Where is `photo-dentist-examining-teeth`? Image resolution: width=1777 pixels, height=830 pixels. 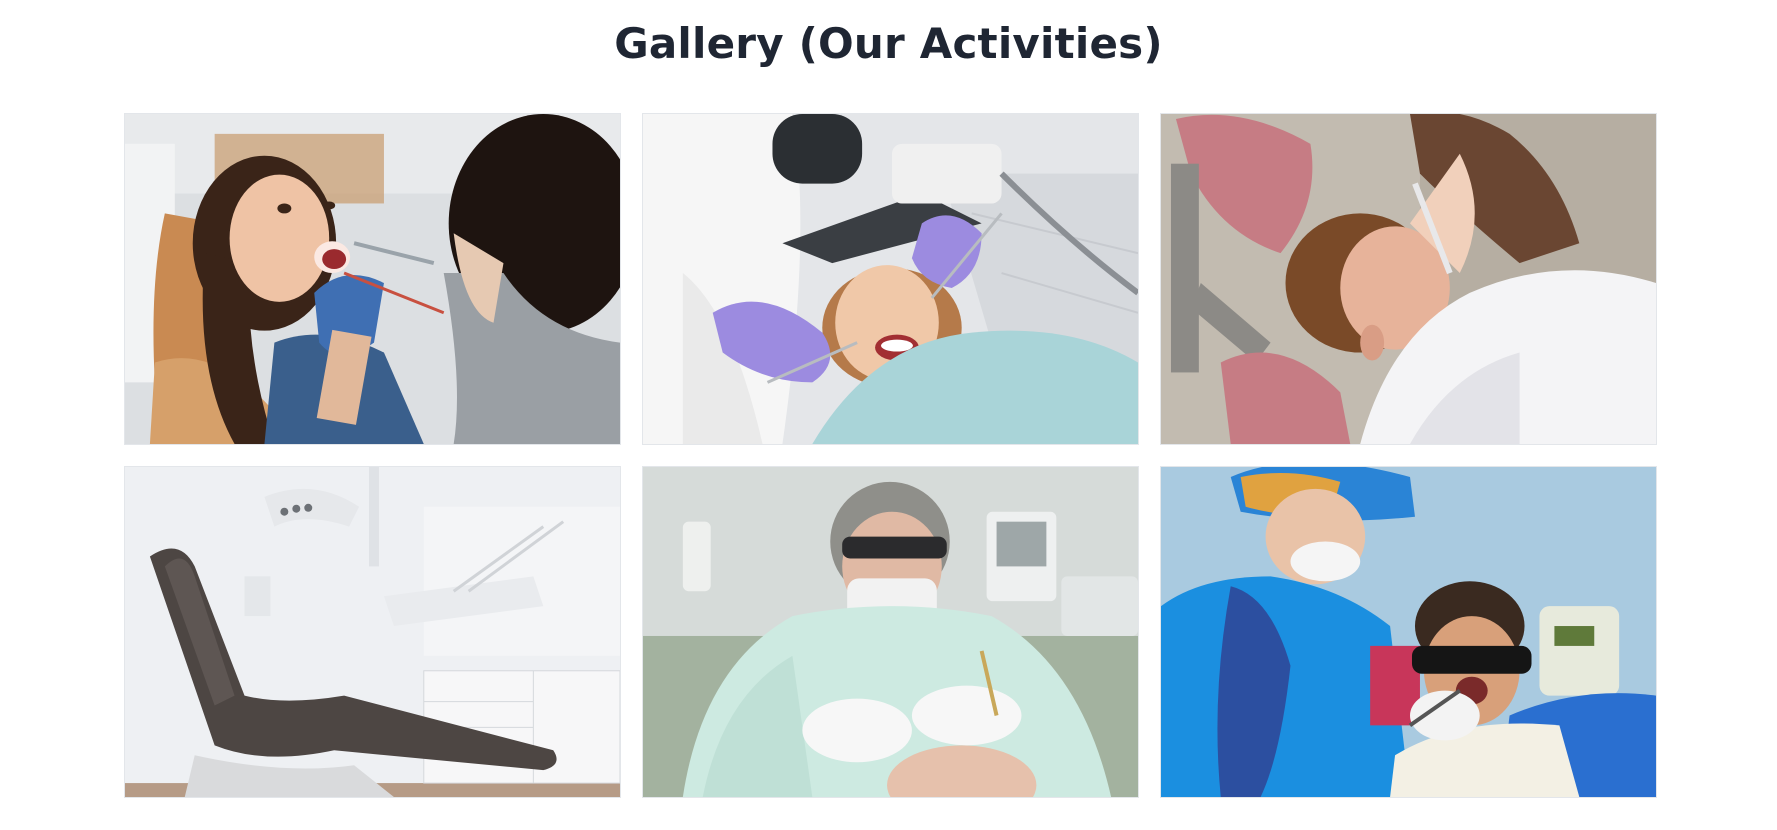
photo-dentist-examining-teeth is located at coordinates (890, 279).